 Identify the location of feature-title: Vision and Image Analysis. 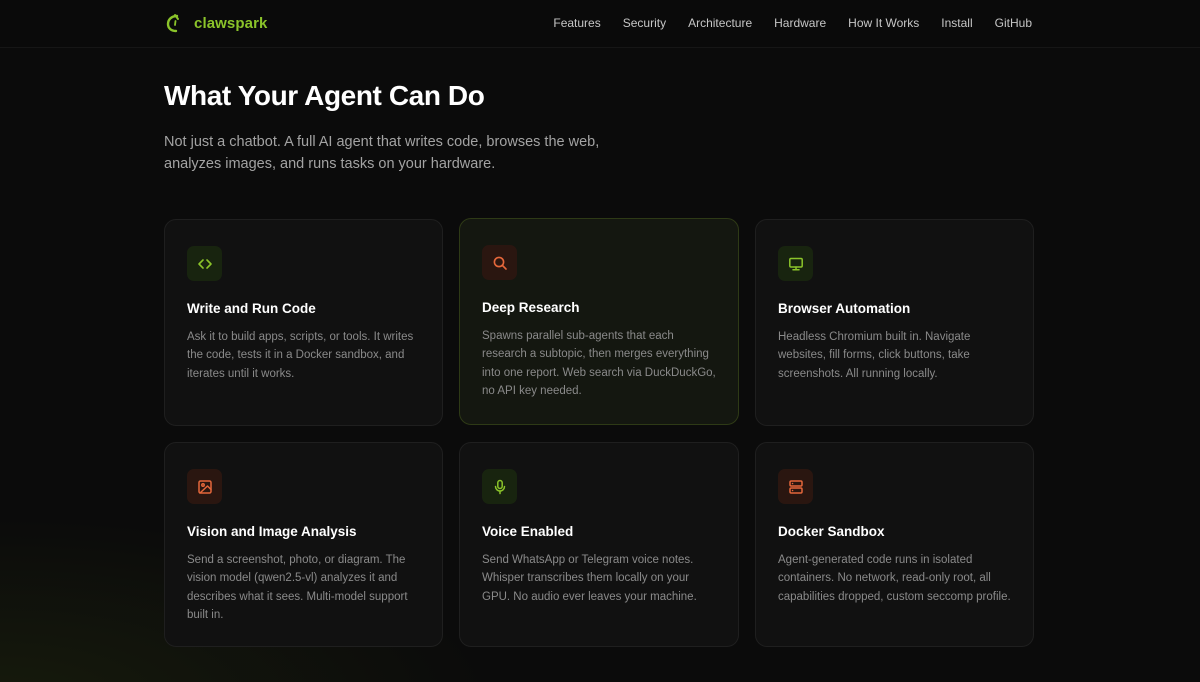
(272, 531).